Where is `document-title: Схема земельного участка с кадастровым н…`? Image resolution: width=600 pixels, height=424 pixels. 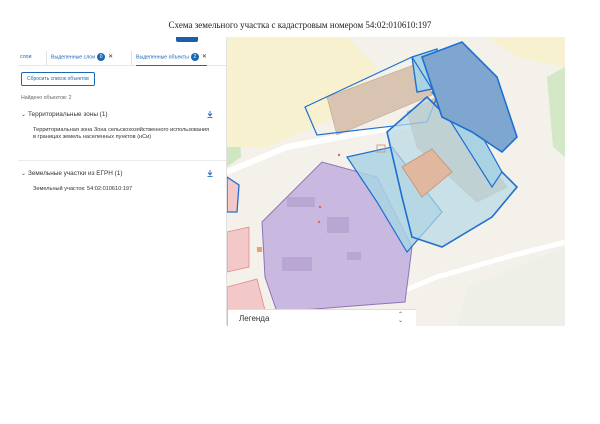
document-title: Схема земельного участка с кадастровым н… is located at coordinates (300, 25).